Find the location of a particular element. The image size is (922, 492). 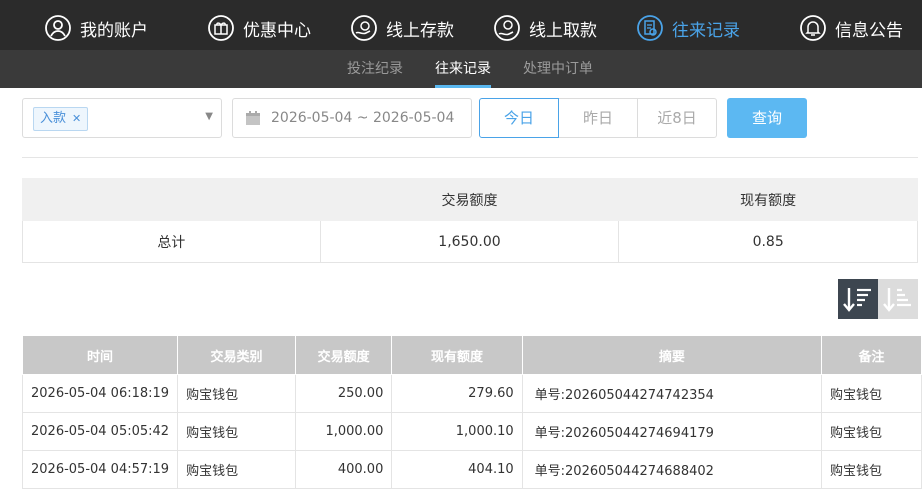

cell-amount: 250.00 is located at coordinates (343, 393).